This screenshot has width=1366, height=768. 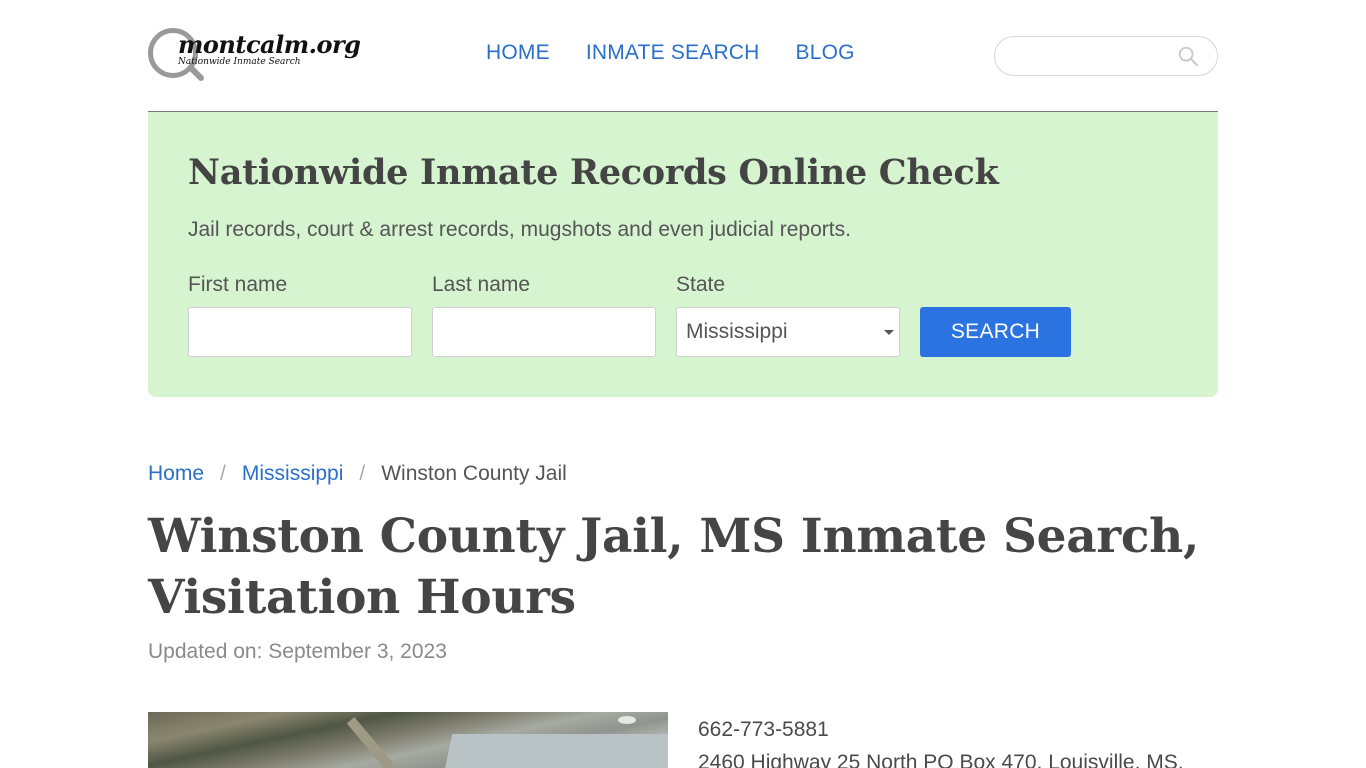 I want to click on first-name-field-wrap, so click(x=300, y=332).